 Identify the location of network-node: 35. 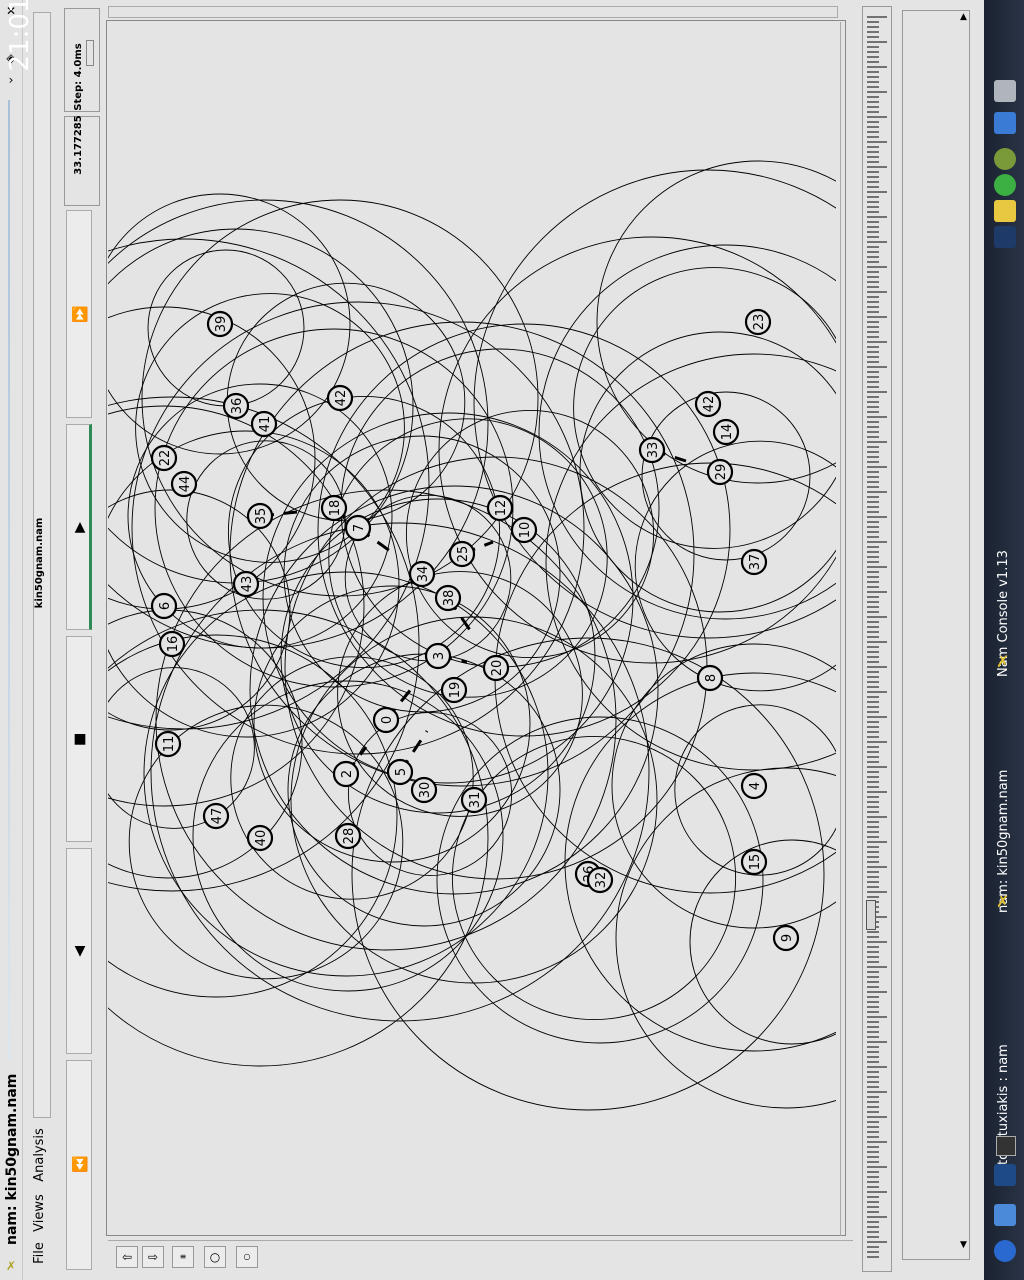
(260, 516).